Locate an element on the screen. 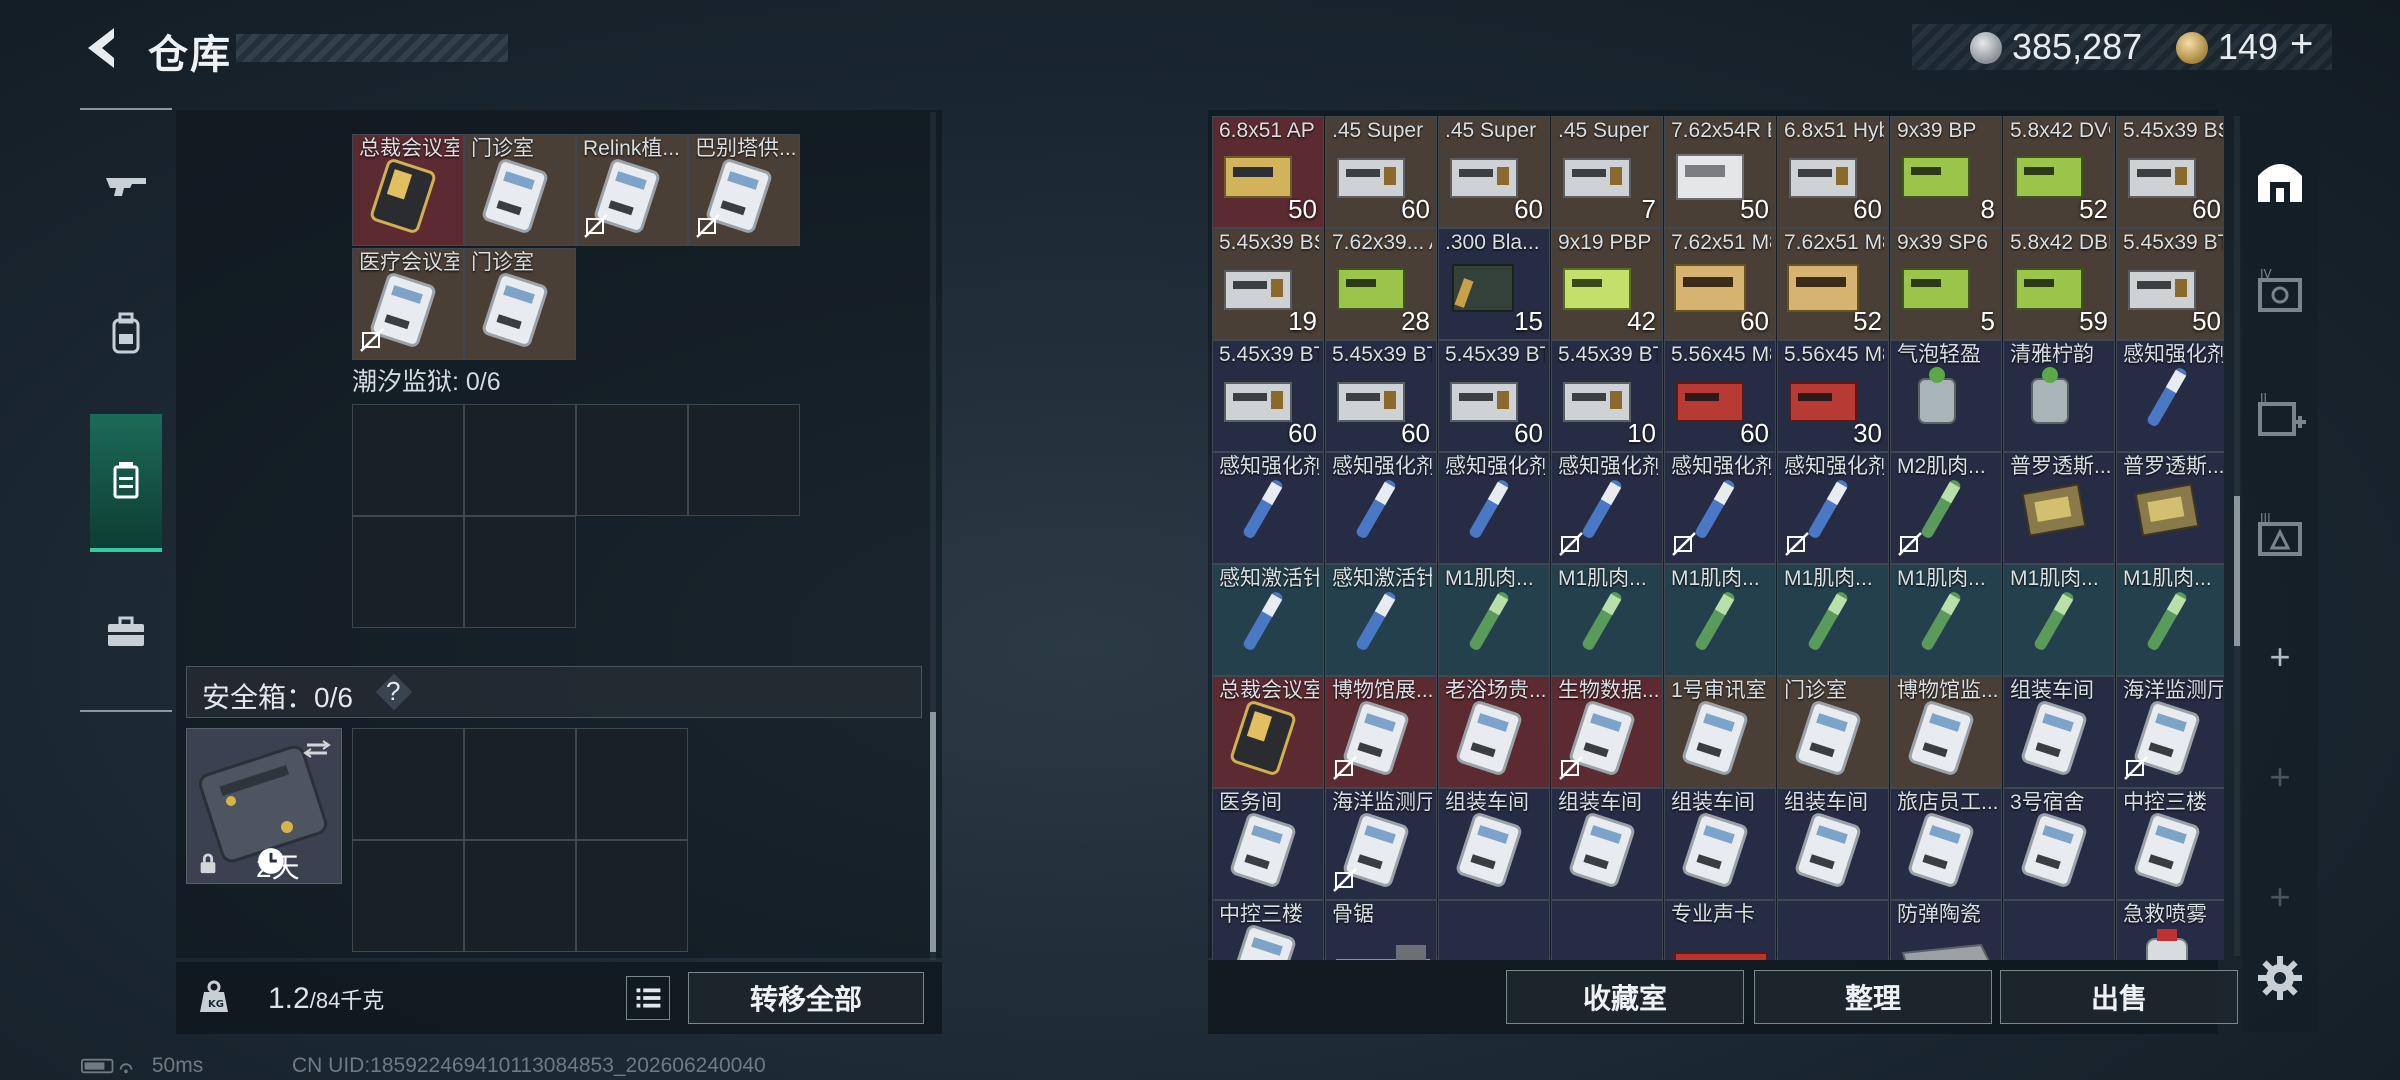 The image size is (2400, 1080). warehouse-item: 5.45x39 BS 60 is located at coordinates (2170, 172).